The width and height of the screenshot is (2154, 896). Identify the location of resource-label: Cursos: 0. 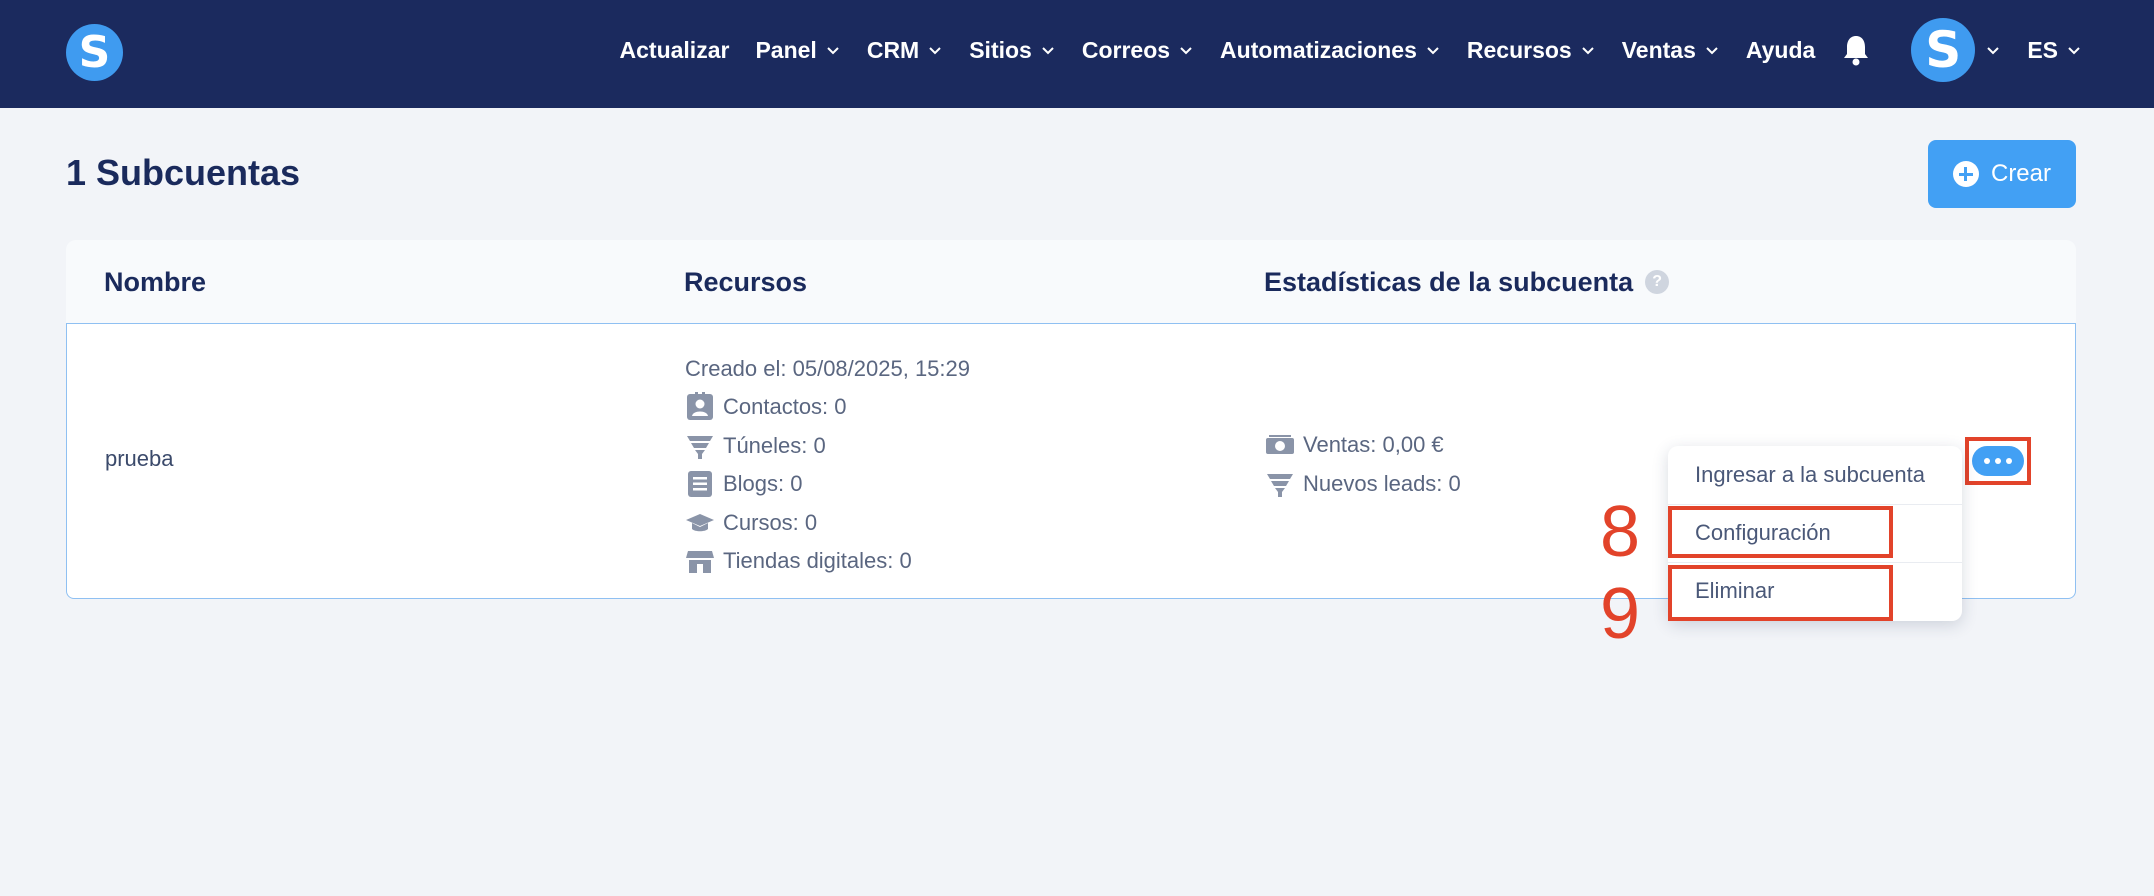
(770, 522).